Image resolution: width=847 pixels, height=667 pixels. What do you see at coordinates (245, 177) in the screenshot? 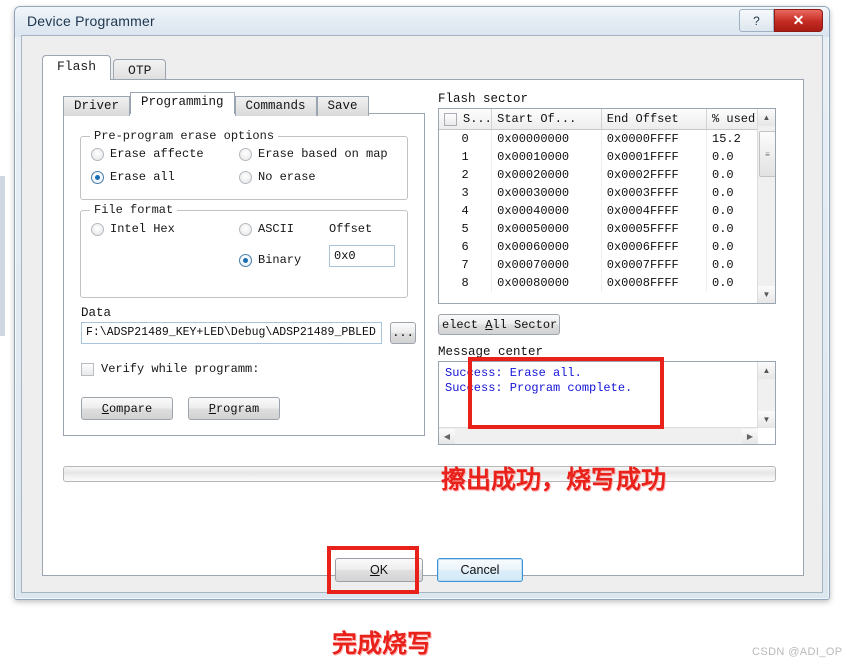
I see `radio-no-erase-indicator` at bounding box center [245, 177].